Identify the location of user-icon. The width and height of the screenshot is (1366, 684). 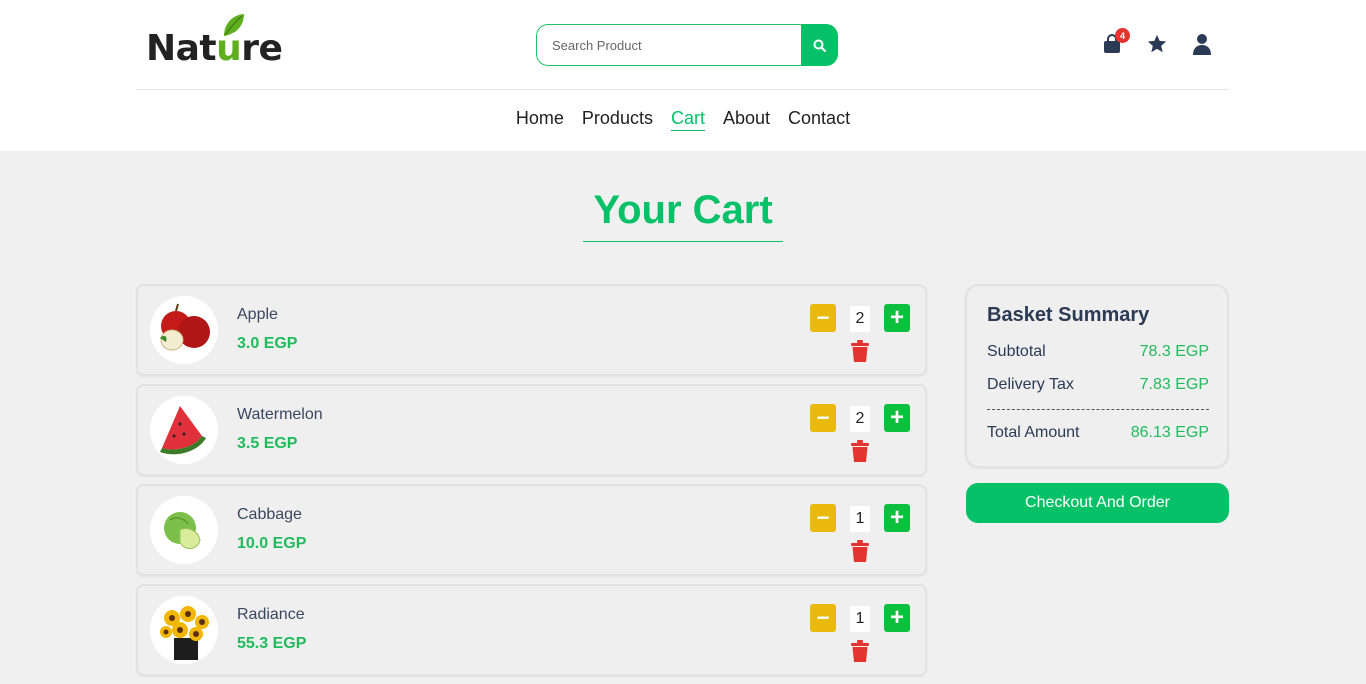
(1202, 44).